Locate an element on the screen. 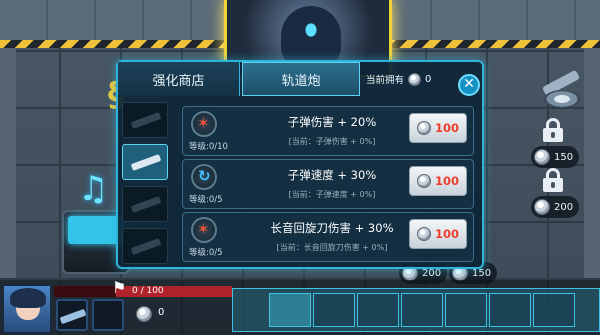 This screenshot has width=600, height=335. shop-tab-bar: 强化商店 轨道炮 当前拥有 0 ✕ is located at coordinates (300, 80).